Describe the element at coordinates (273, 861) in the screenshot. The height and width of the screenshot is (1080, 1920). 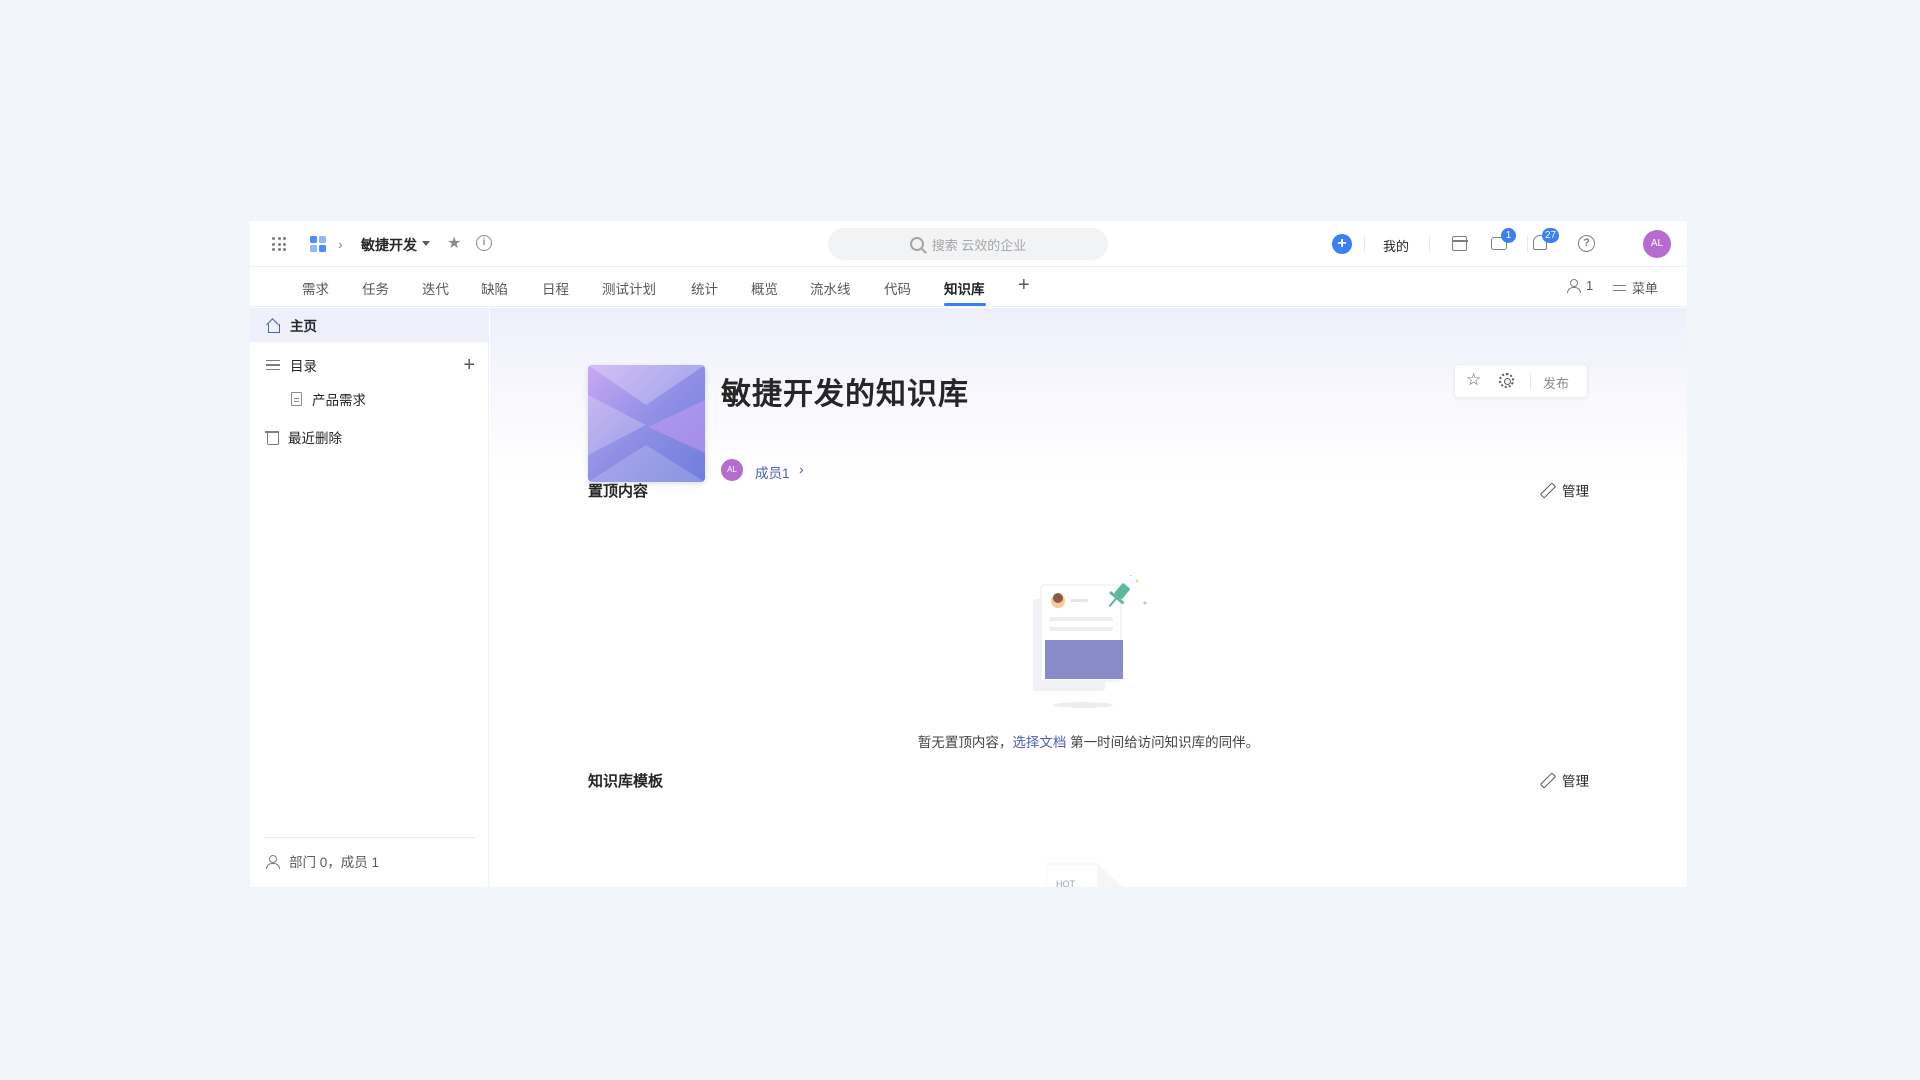
I see `user-icon` at that location.